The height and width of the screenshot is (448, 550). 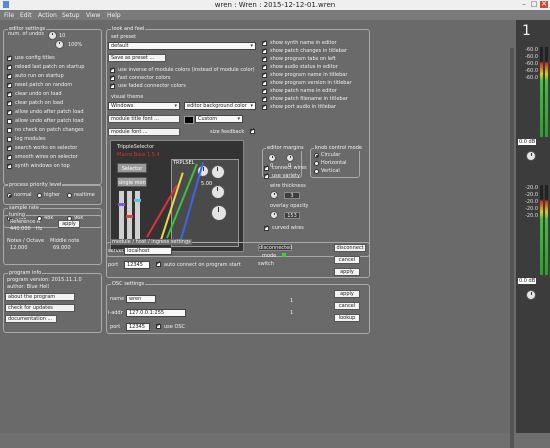 I want to click on osc-name-input: wren, so click(x=141, y=299).